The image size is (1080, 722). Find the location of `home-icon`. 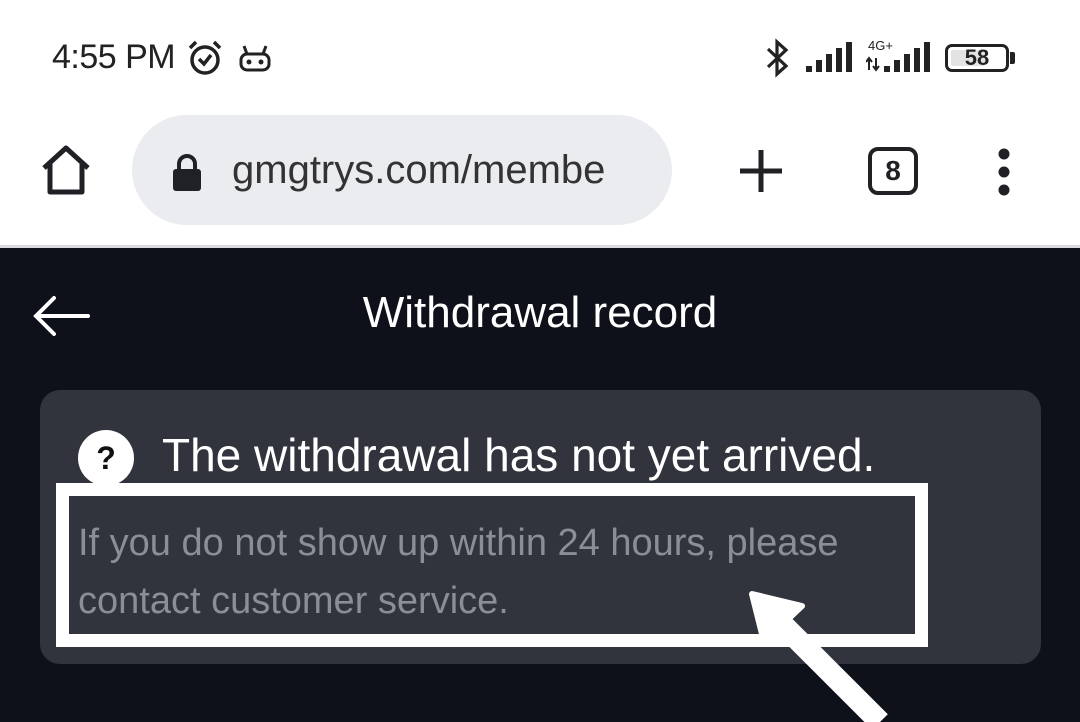

home-icon is located at coordinates (66, 172).